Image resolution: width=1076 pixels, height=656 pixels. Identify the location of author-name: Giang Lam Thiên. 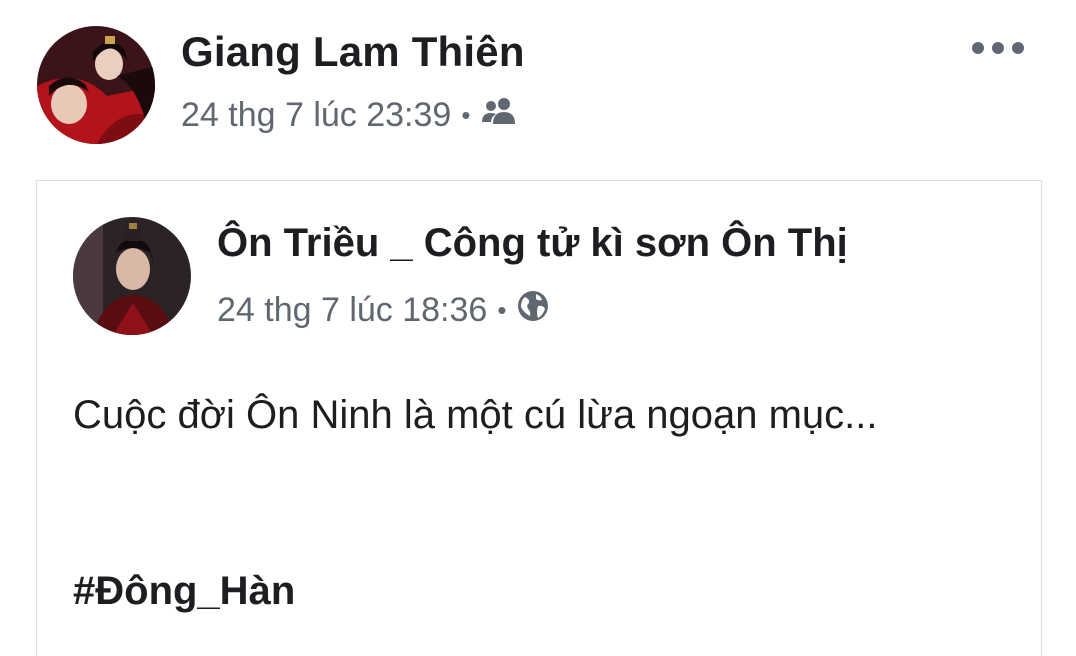
(353, 52).